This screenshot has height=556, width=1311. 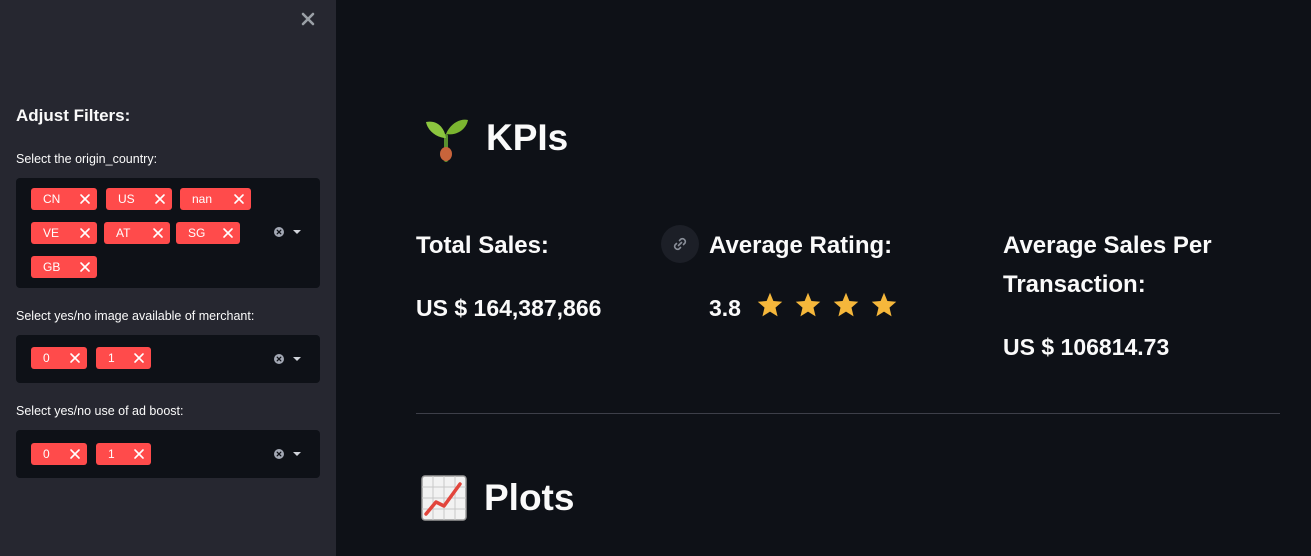 What do you see at coordinates (529, 497) in the screenshot?
I see `plots-heading-text: Plots` at bounding box center [529, 497].